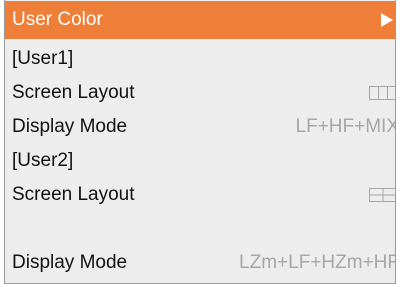  Describe the element at coordinates (382, 93) in the screenshot. I see `three-column-layout-icon` at that location.